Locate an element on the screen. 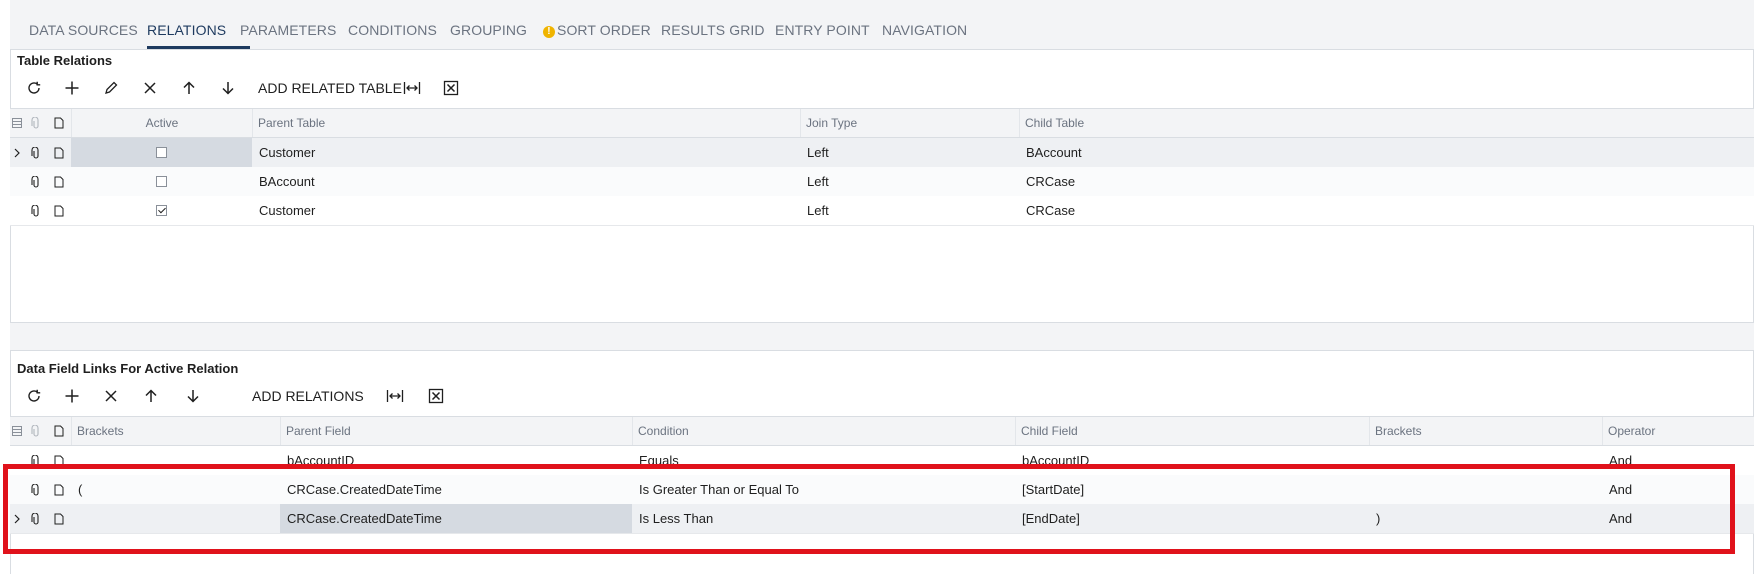 The height and width of the screenshot is (575, 1754). child-table-cell: BAccount is located at coordinates (1386, 152).